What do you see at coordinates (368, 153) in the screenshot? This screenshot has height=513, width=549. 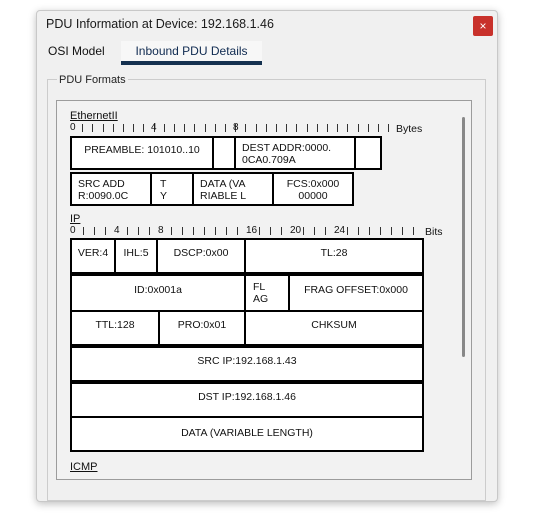 I see `ethernet-dest-cont-field` at bounding box center [368, 153].